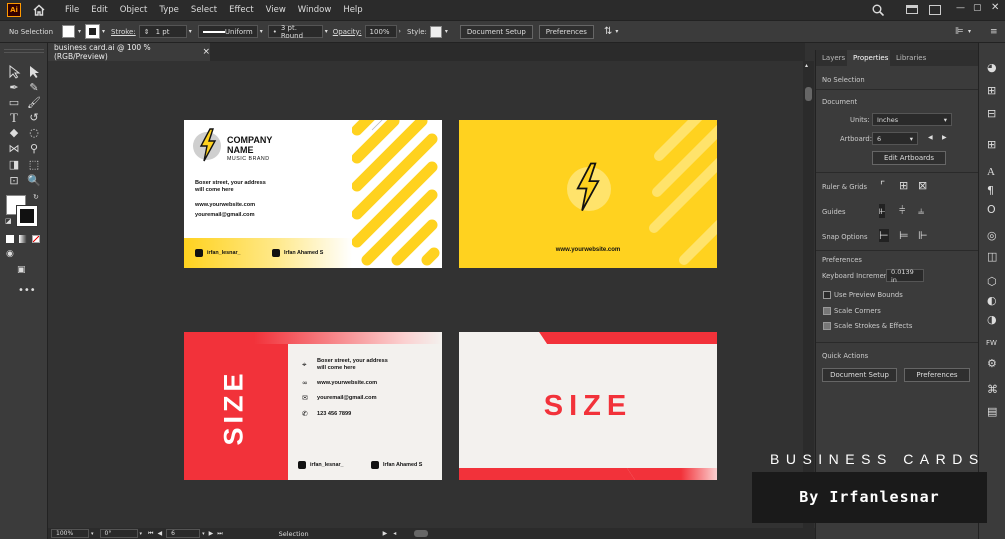 This screenshot has width=1005, height=539. Describe the element at coordinates (991, 343) in the screenshot. I see `svg-interactivity-icon: FW` at that location.